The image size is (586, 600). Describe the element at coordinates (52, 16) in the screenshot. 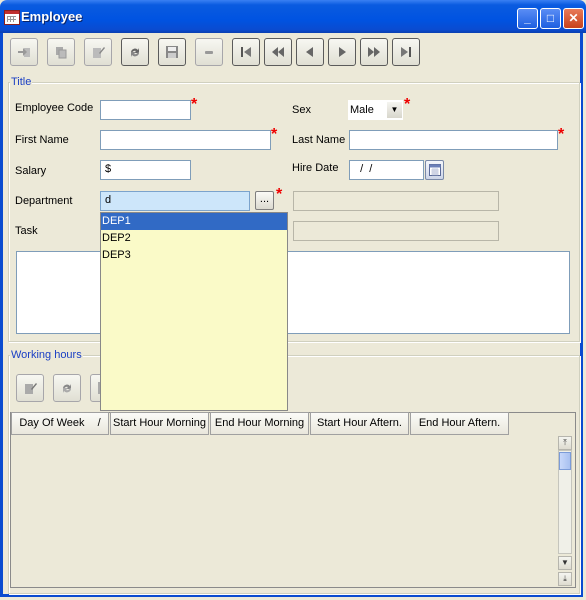

I see `window-title: Employee` at that location.